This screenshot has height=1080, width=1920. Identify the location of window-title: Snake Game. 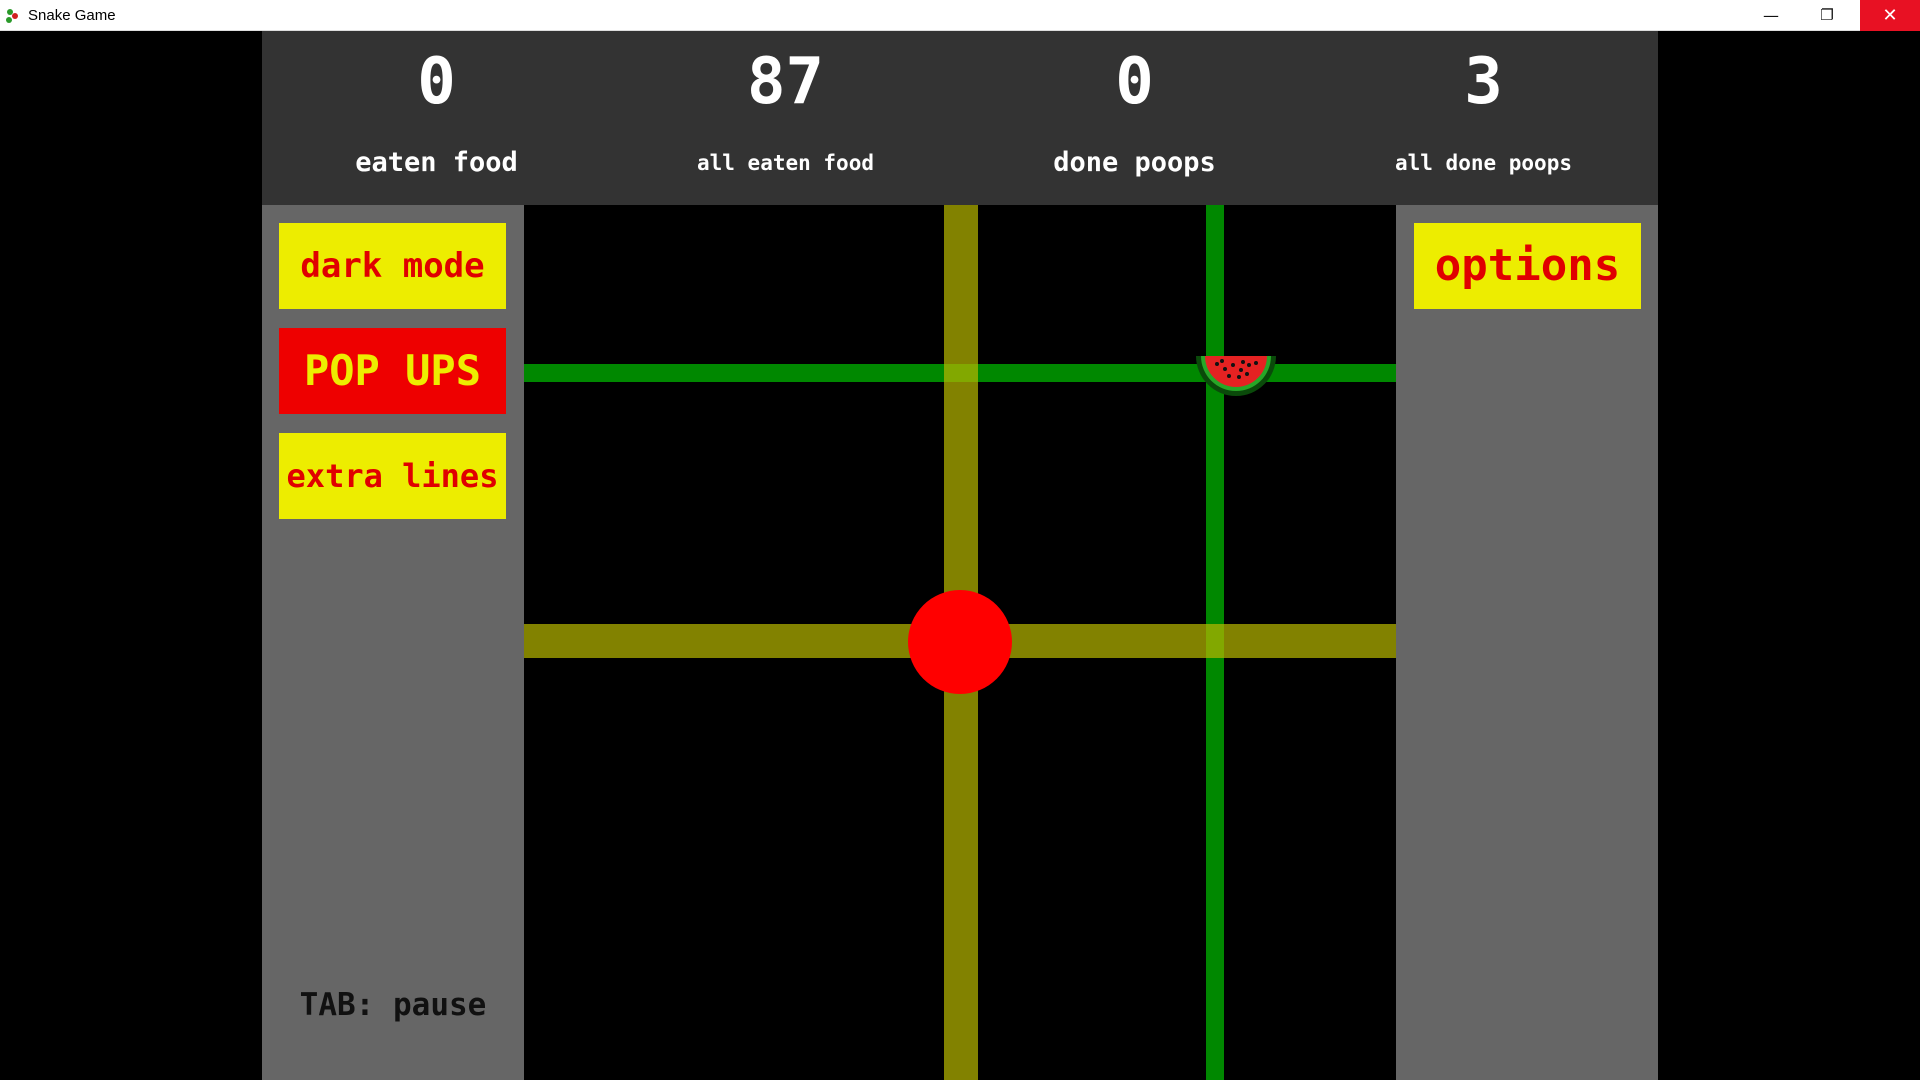
(72, 15).